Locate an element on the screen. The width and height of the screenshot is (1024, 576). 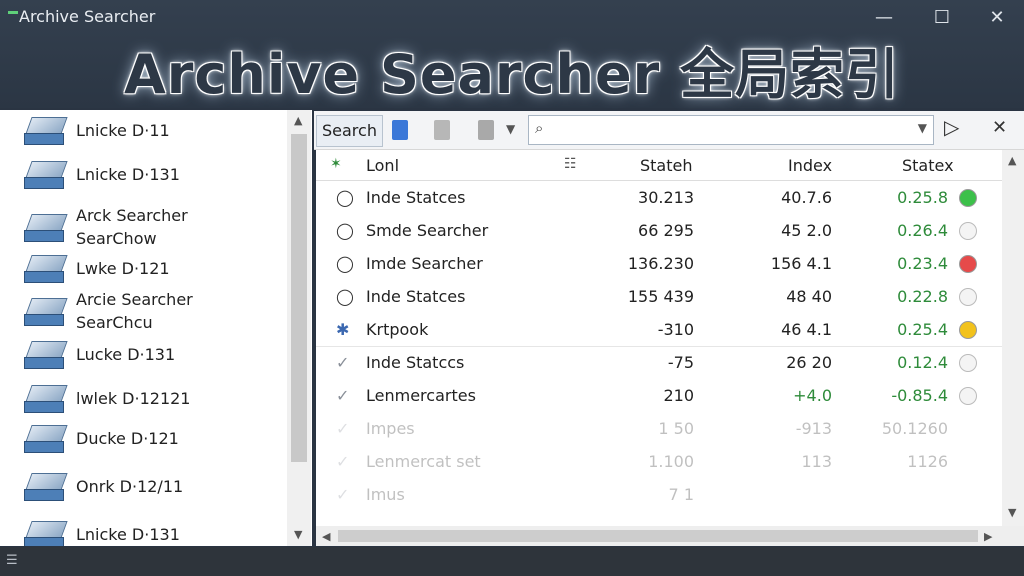
table-row: ✓ Imus 7 1 is located at coordinates (661, 494).